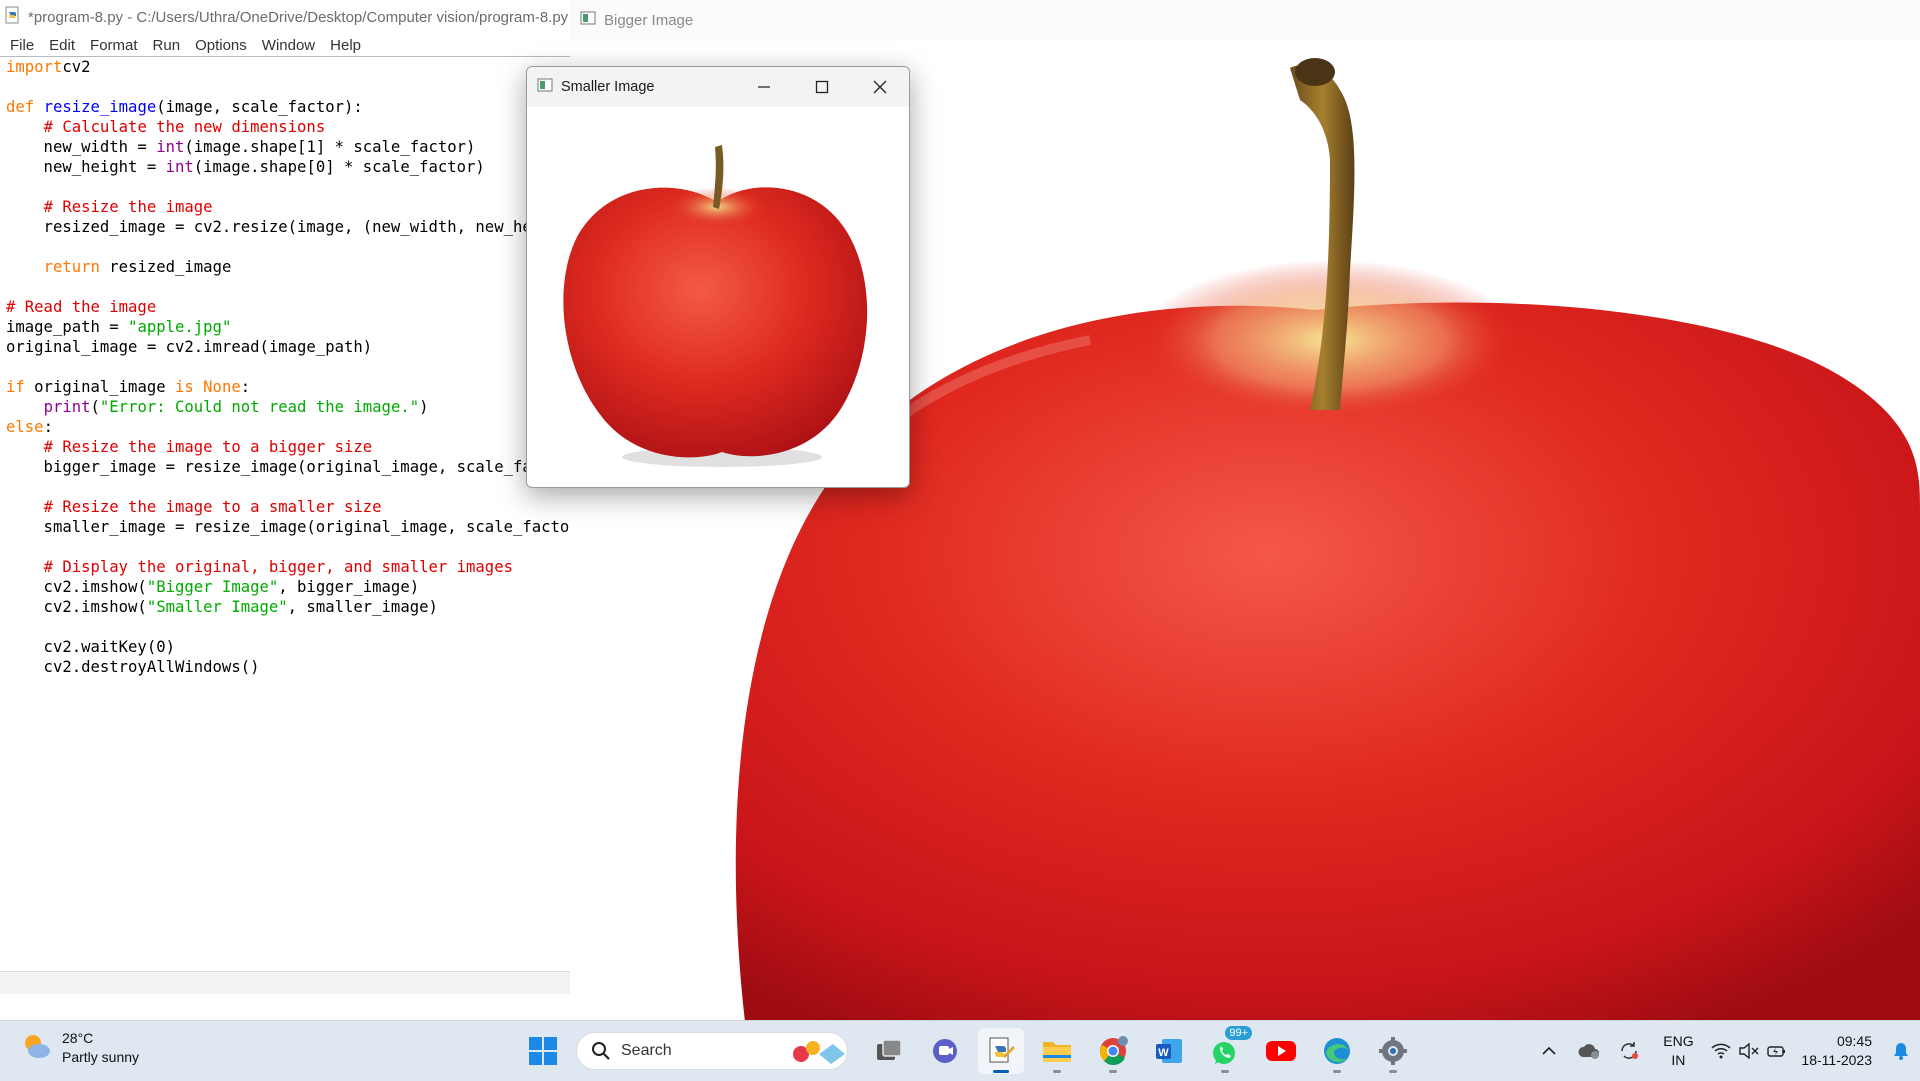  I want to click on idle-taskbar-button, so click(1001, 1051).